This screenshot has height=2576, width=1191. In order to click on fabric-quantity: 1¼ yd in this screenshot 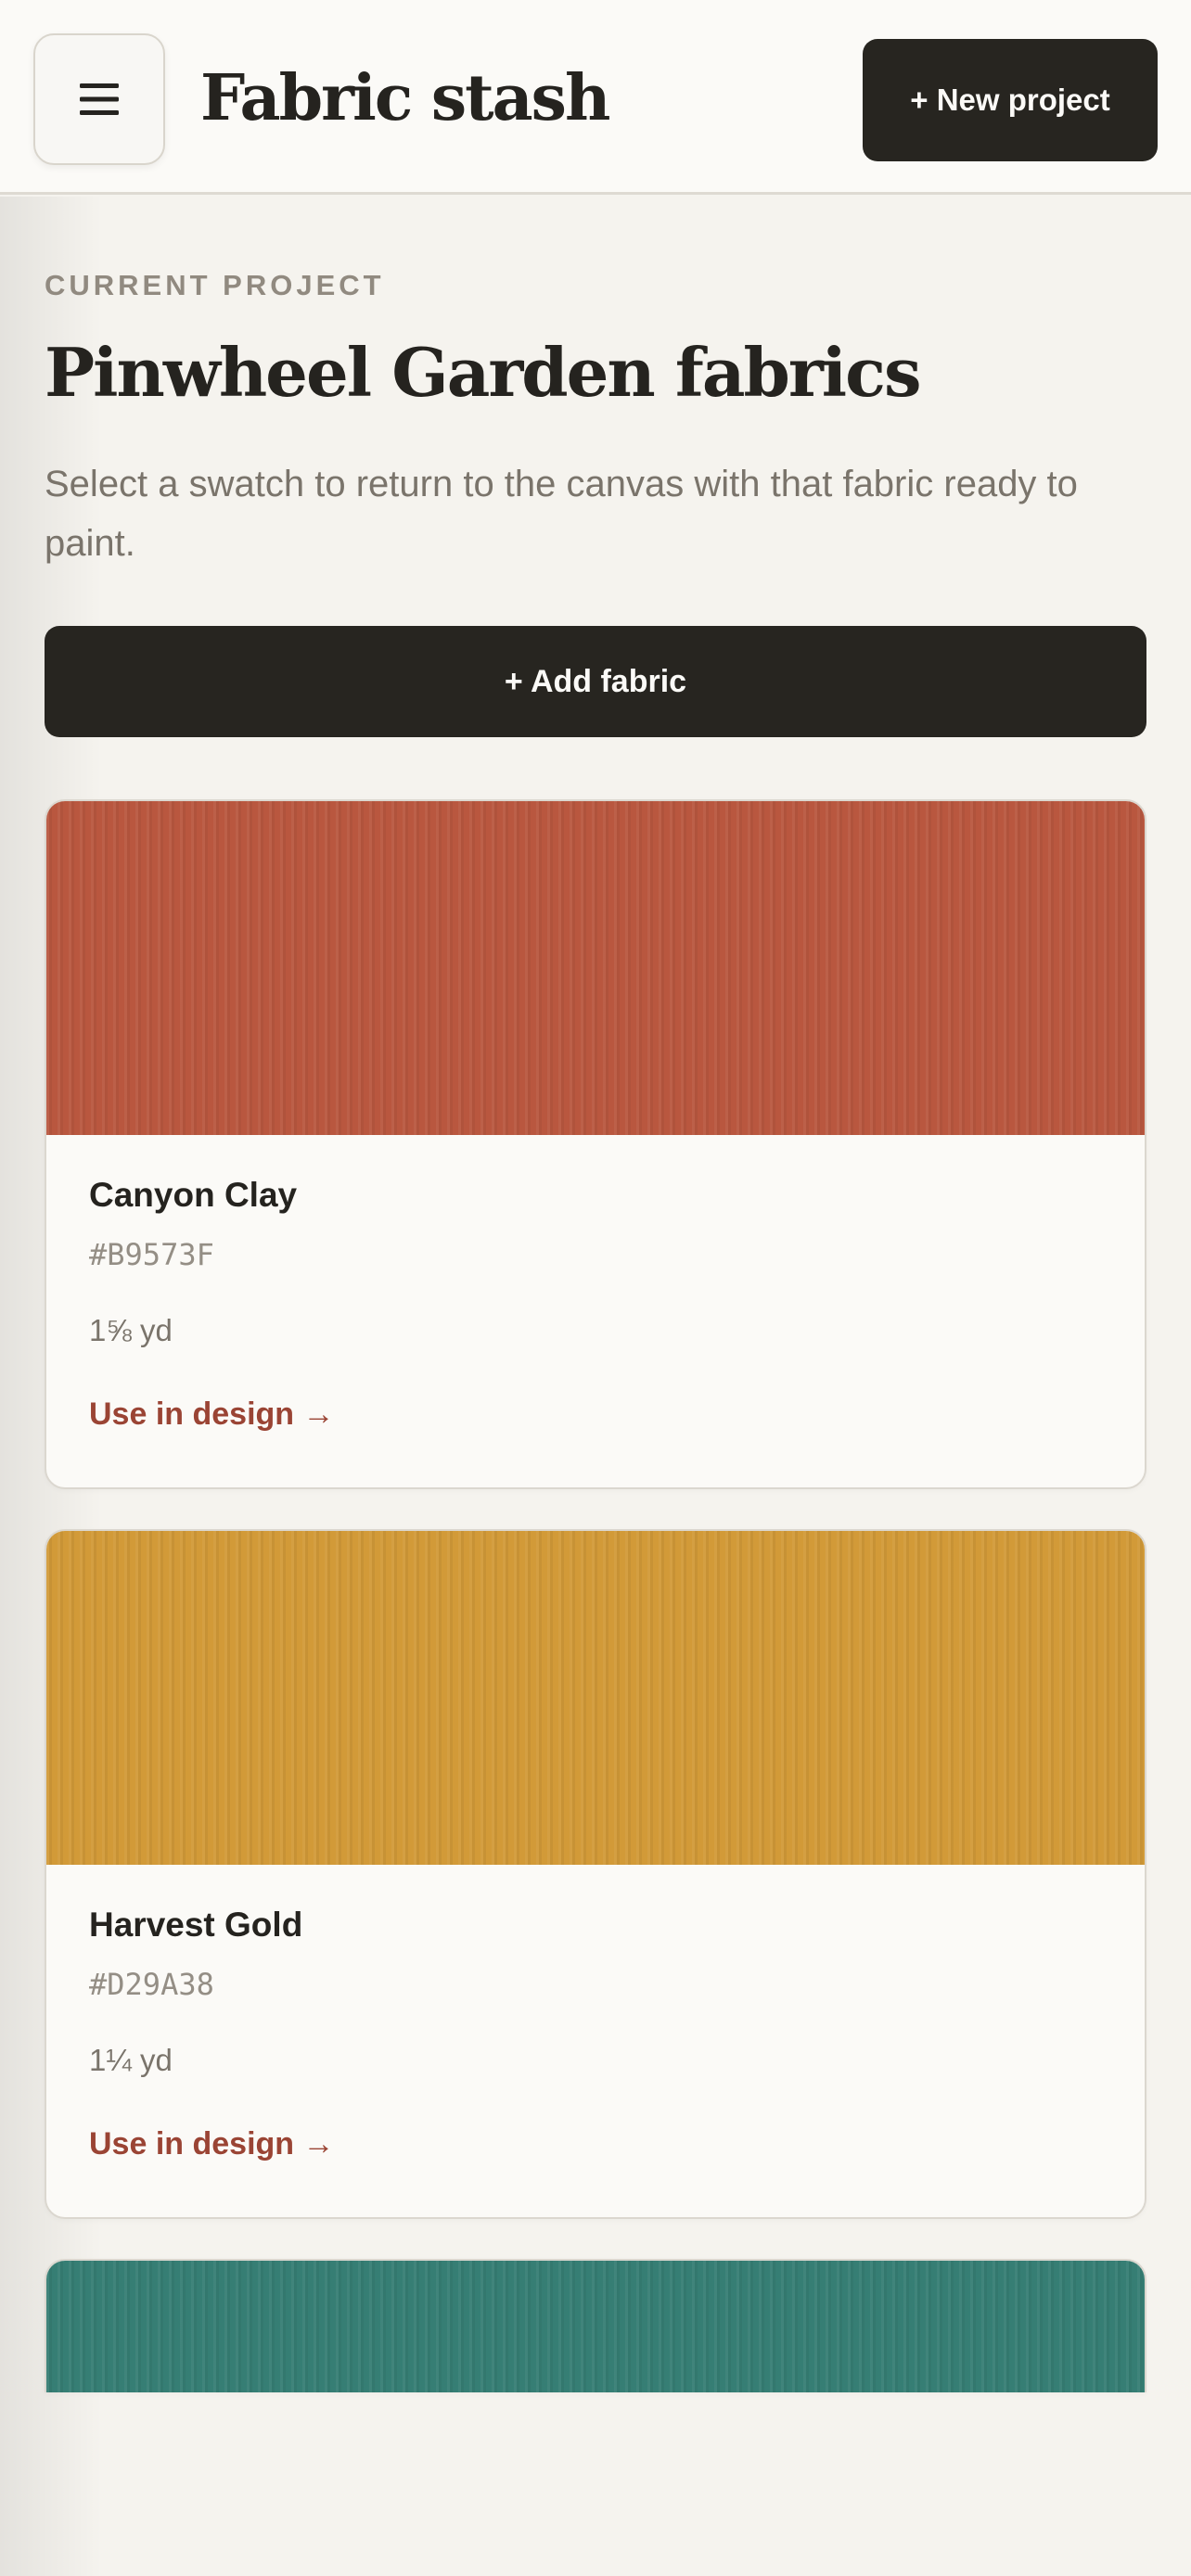, I will do `click(131, 2060)`.